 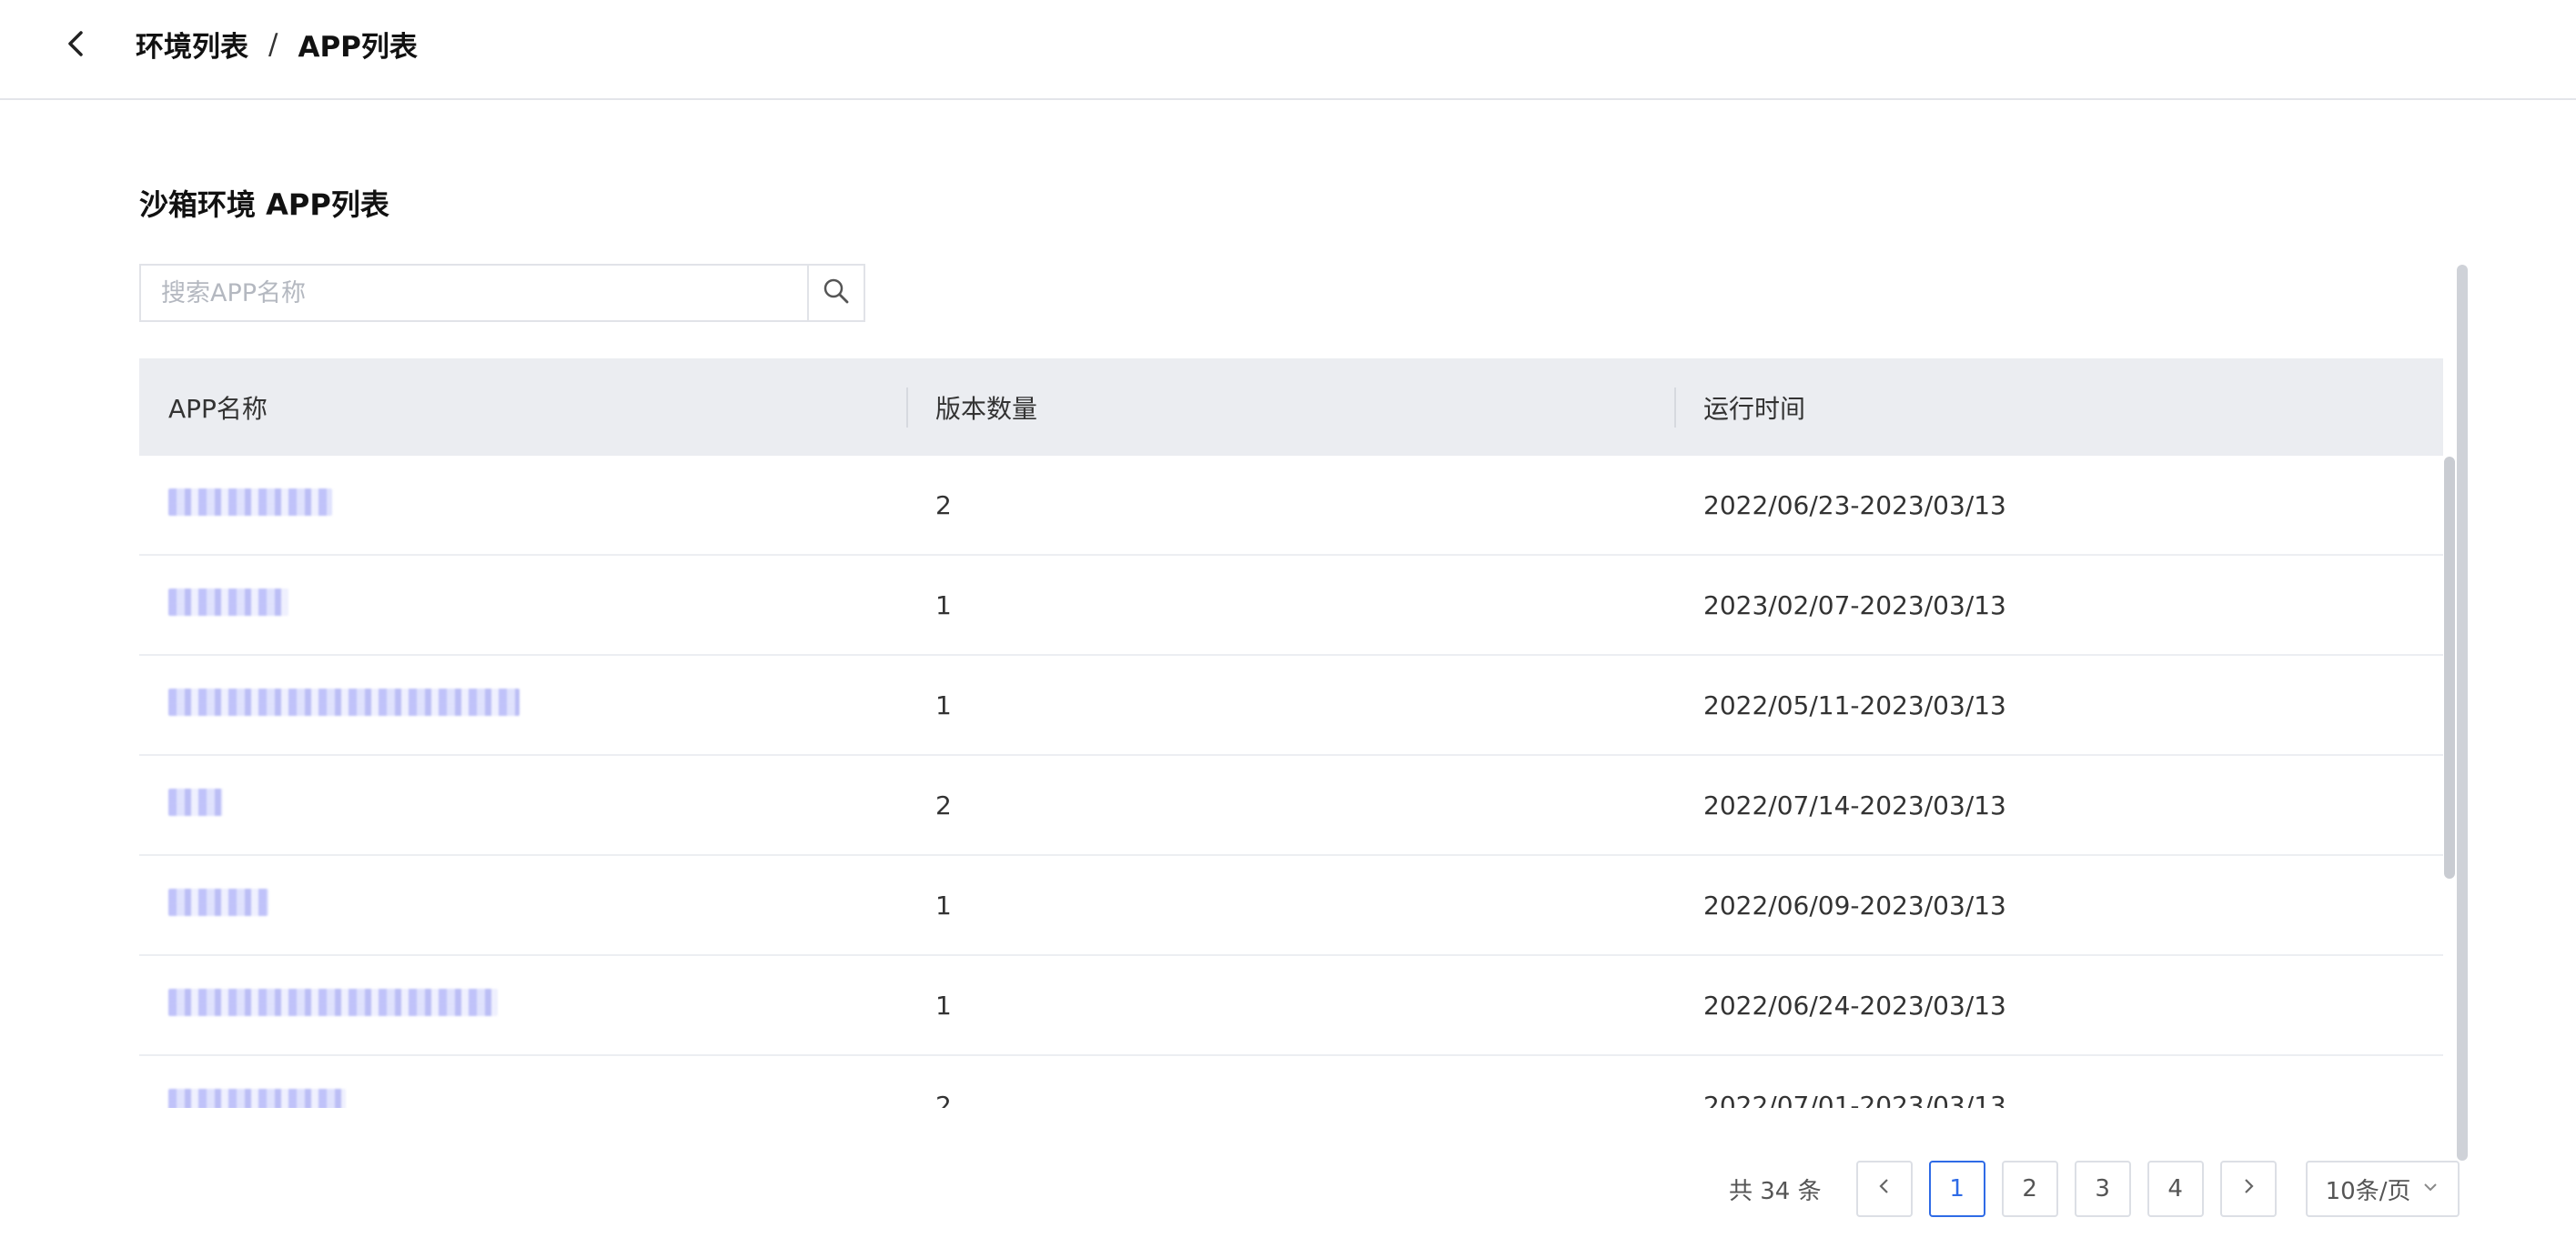 What do you see at coordinates (2449, 668) in the screenshot?
I see `table-scrollbar-thumb` at bounding box center [2449, 668].